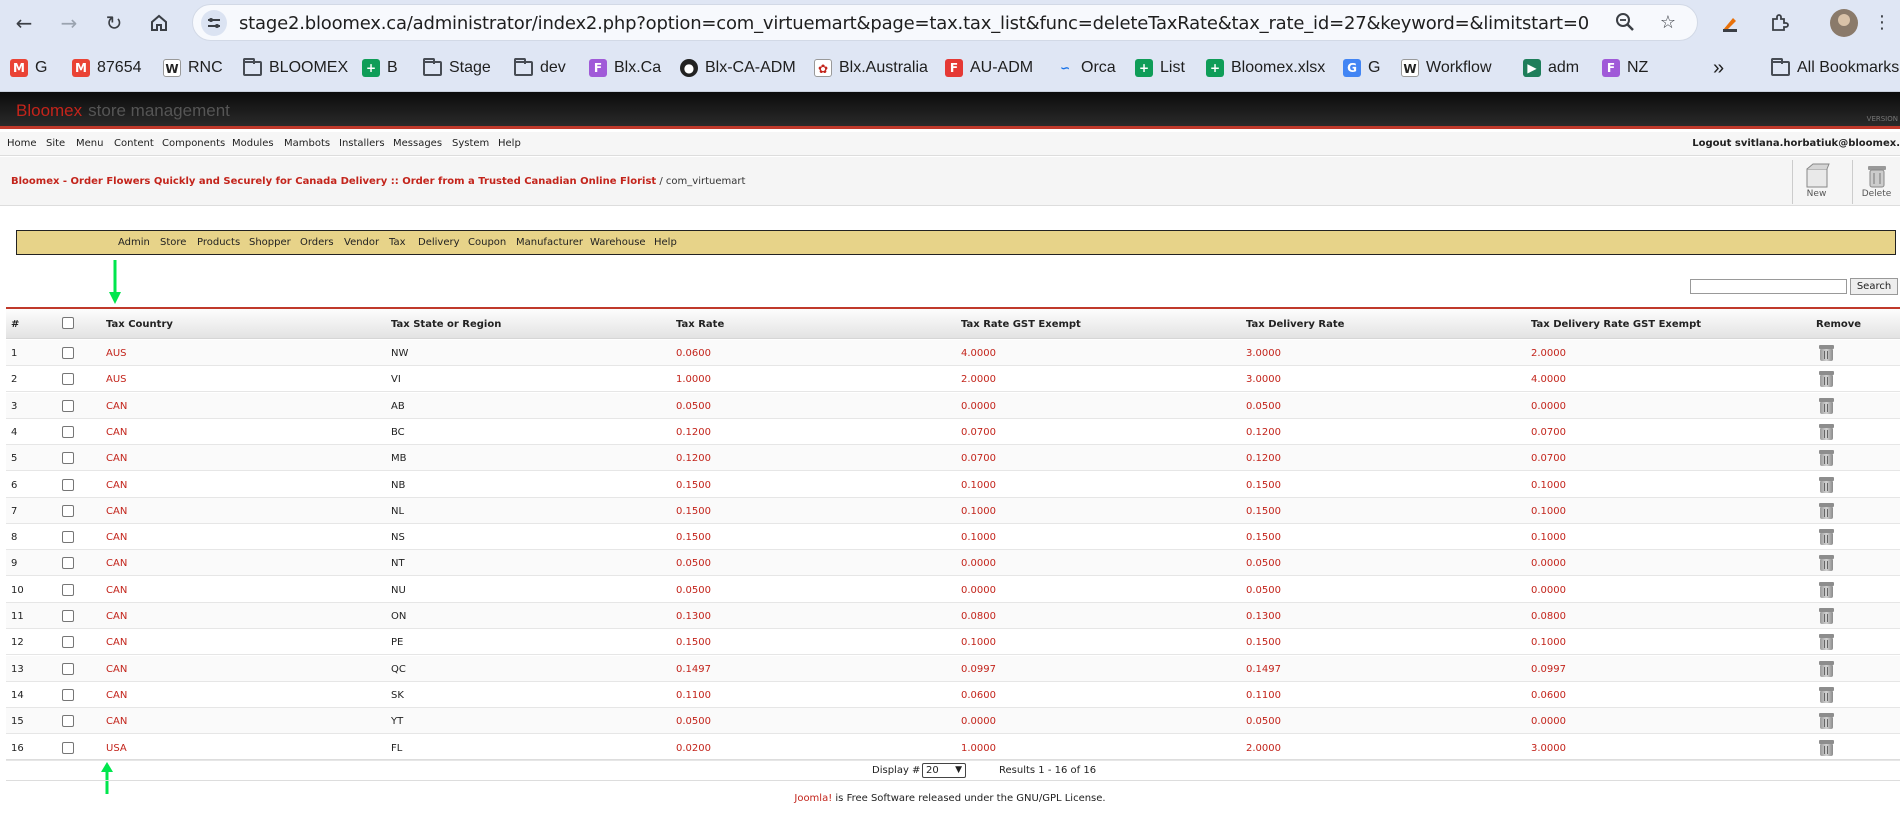 This screenshot has width=1900, height=829. I want to click on vm-menu-orders: Orders, so click(317, 242).